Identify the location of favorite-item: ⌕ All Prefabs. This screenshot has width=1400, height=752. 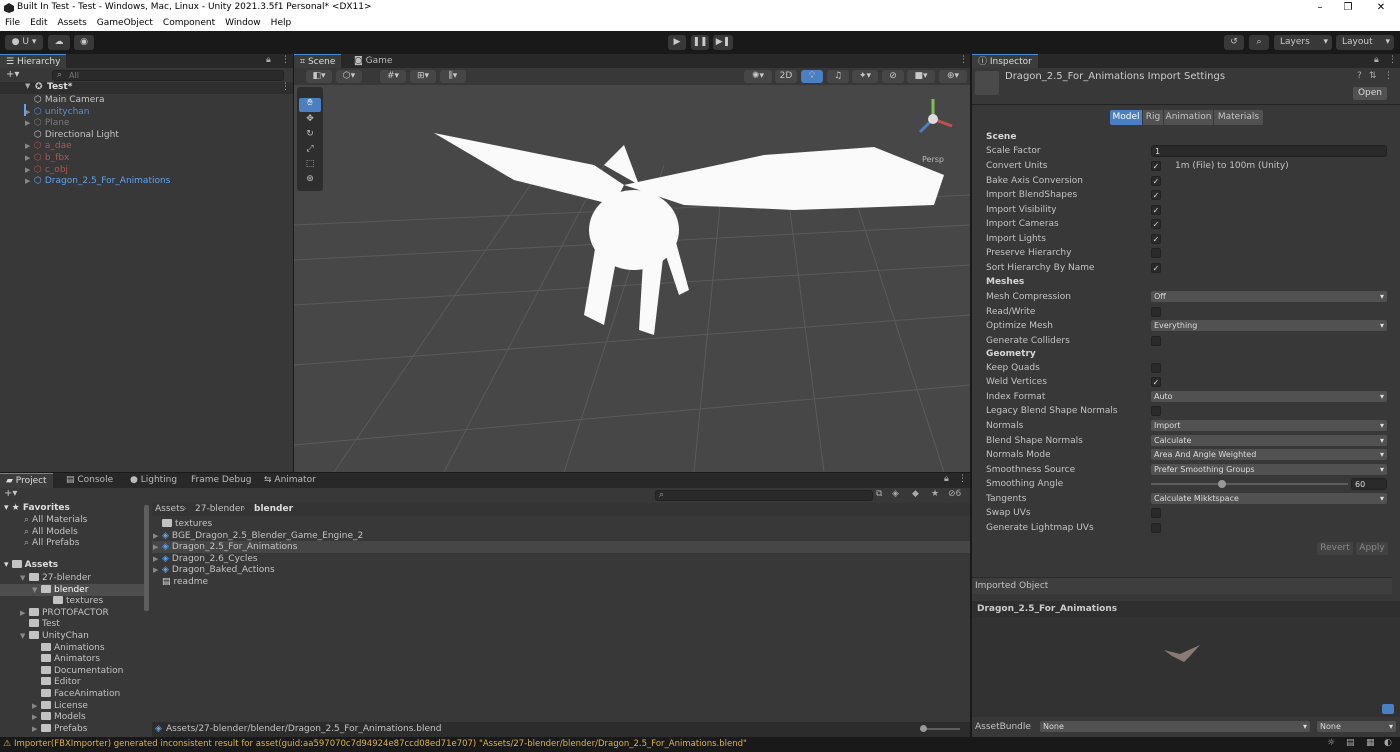
(51, 543).